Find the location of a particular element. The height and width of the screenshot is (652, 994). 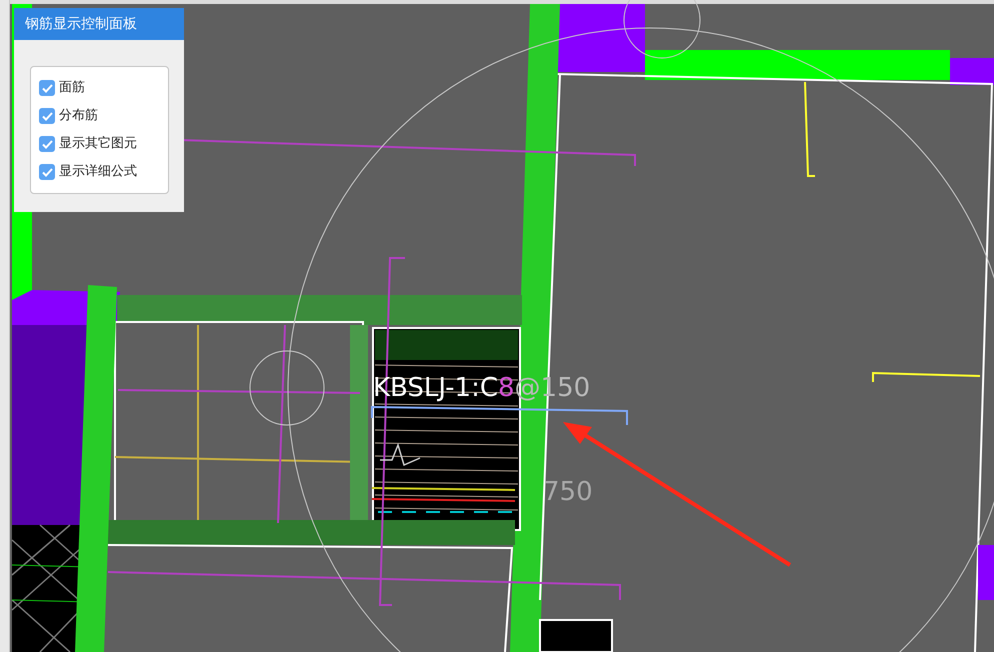

option-checkbox: 显示详细公式 is located at coordinates (99, 172).